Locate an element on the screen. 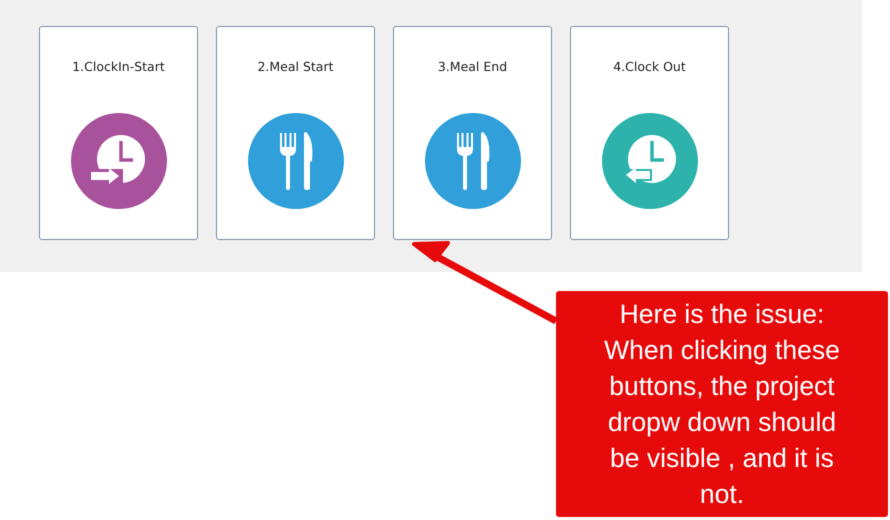 This screenshot has height=520, width=890. action-card: 1.ClockIn-Start is located at coordinates (118, 133).